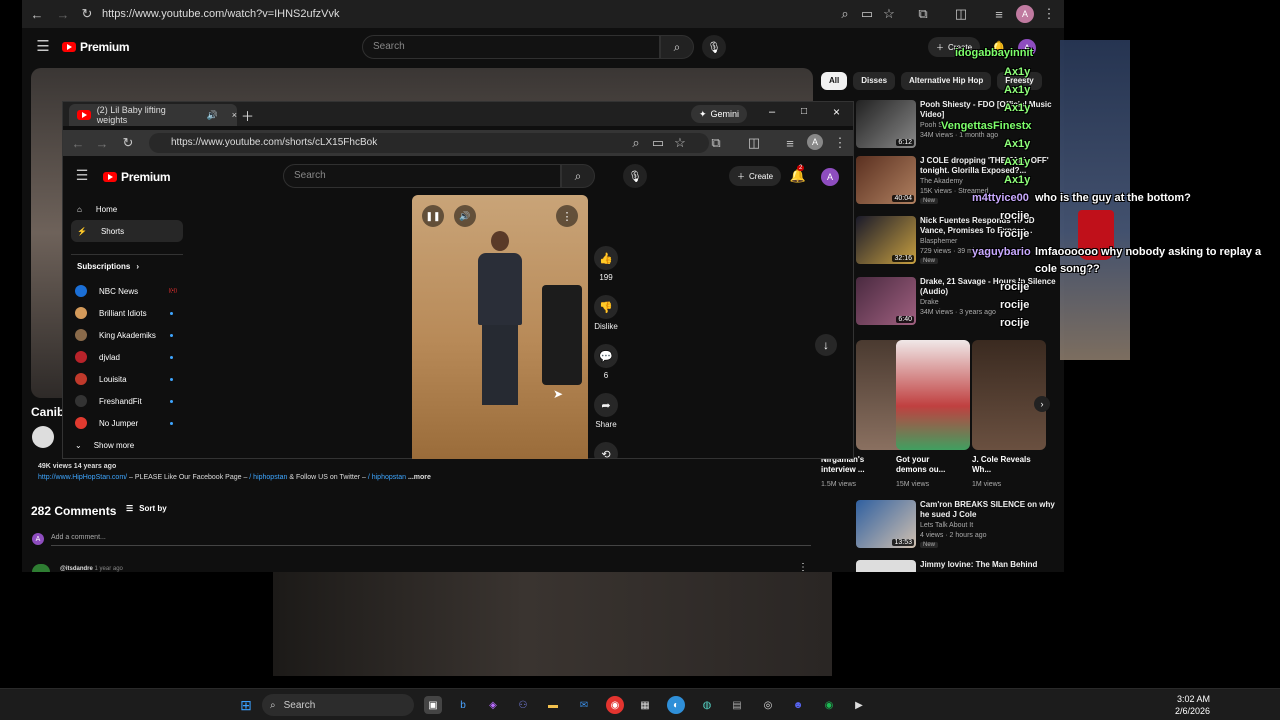 The height and width of the screenshot is (720, 1280). What do you see at coordinates (606, 411) in the screenshot?
I see `share-button: ➦ Share` at bounding box center [606, 411].